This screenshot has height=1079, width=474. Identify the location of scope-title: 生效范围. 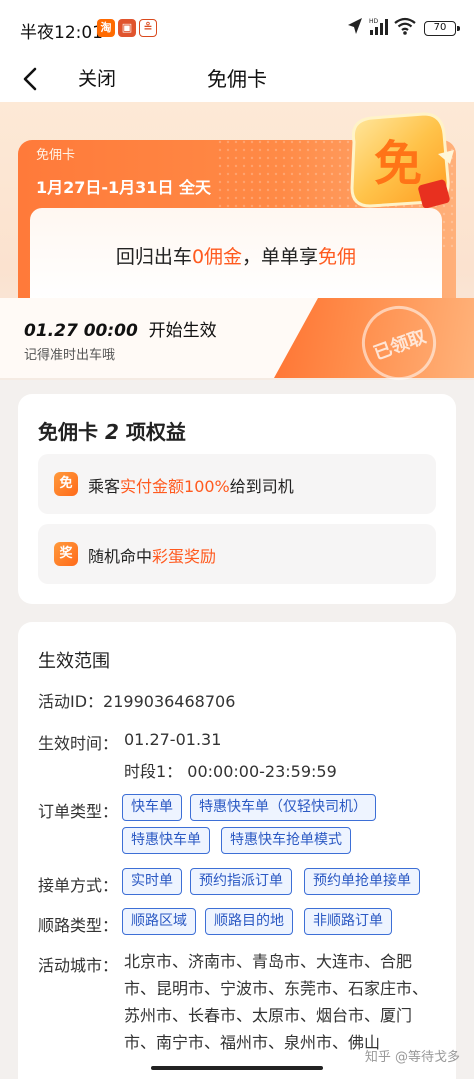
(74, 661).